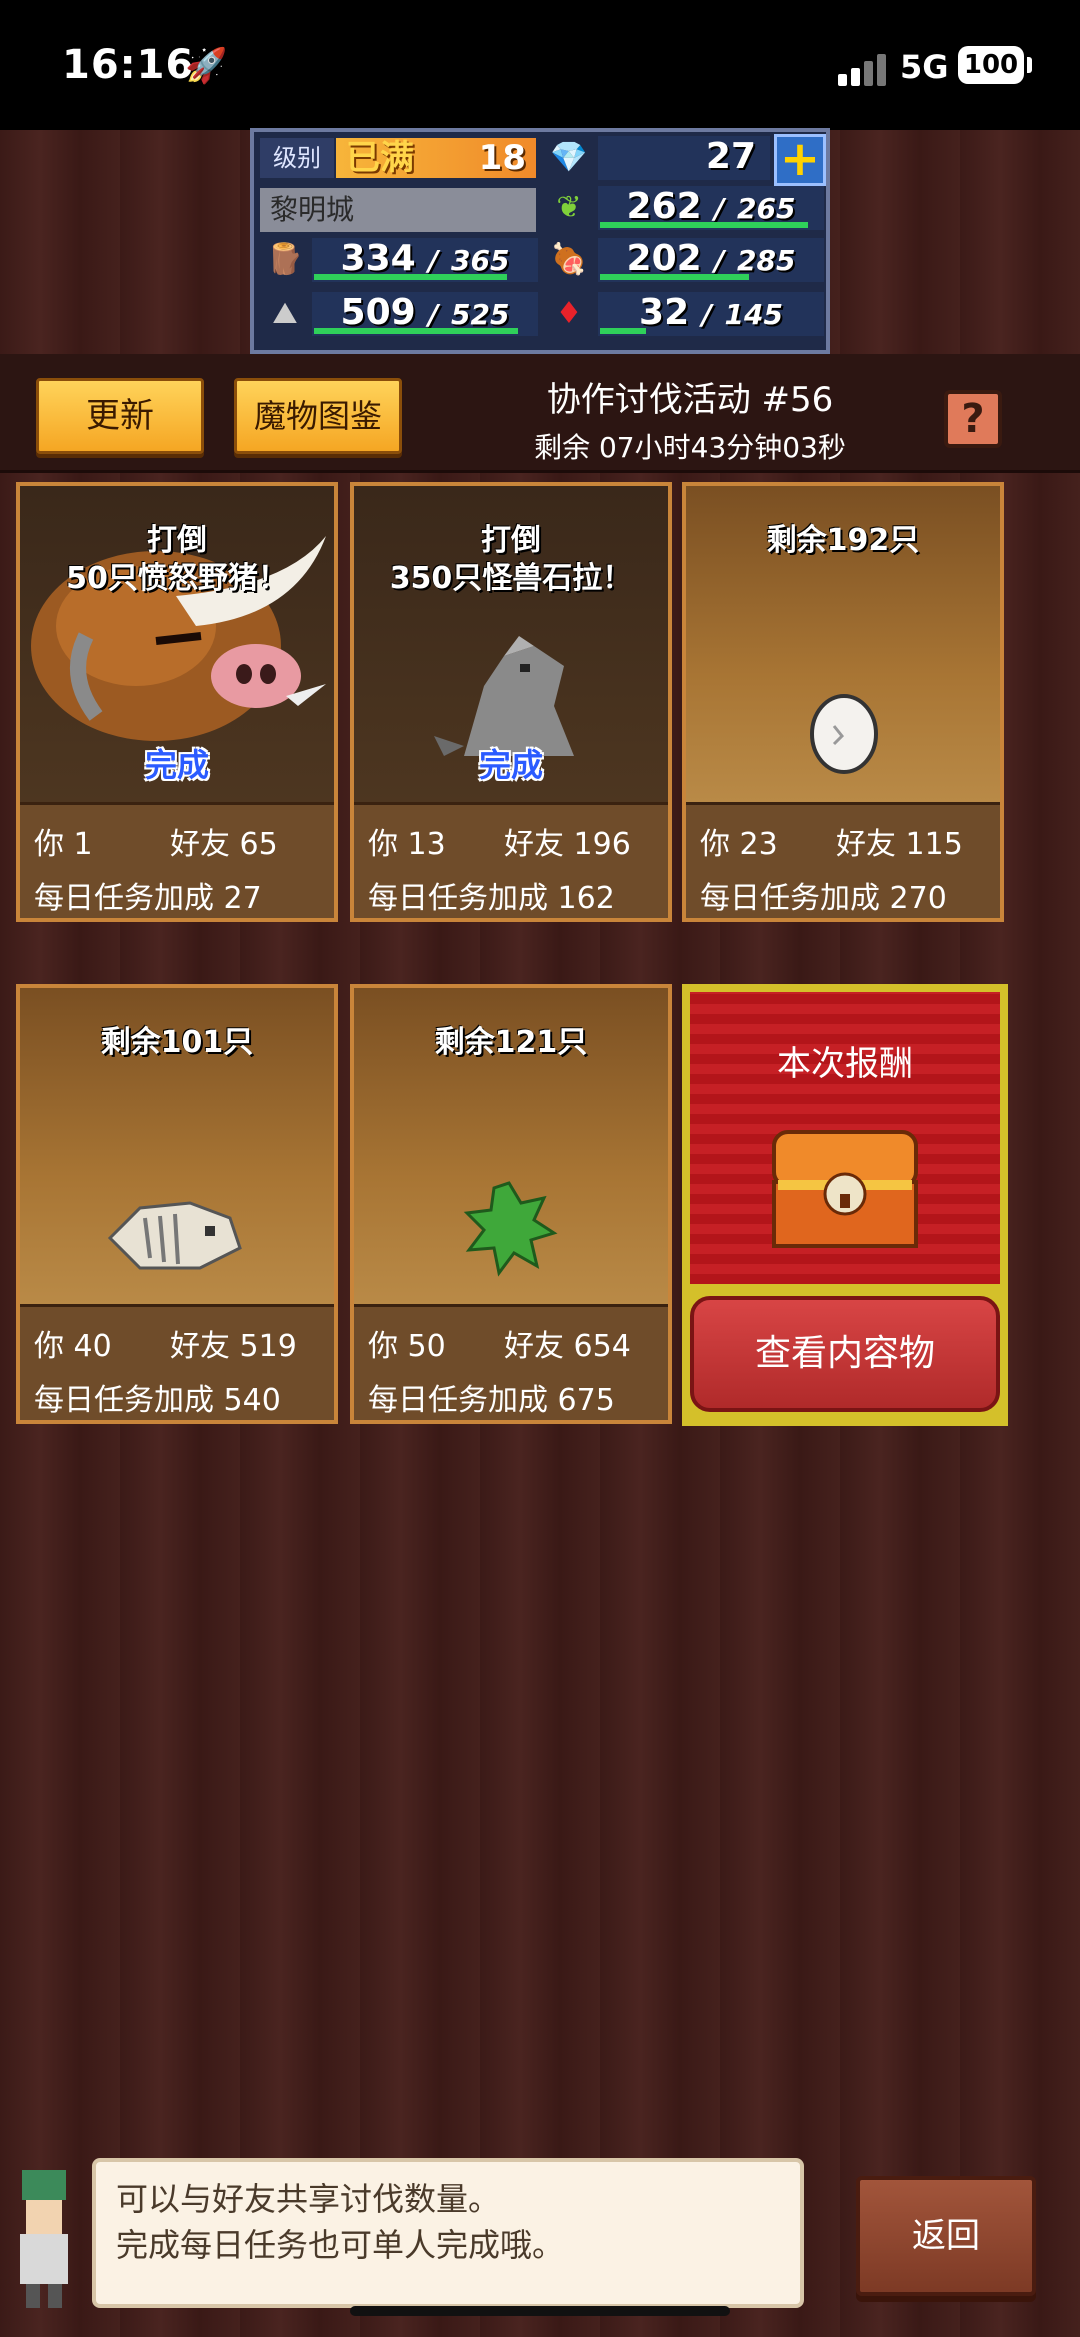 This screenshot has width=1080, height=2337. I want to click on caption-line-1: 剩余192只, so click(843, 540).